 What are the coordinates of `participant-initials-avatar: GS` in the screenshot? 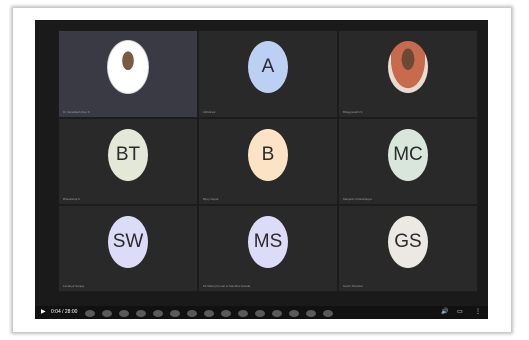 It's located at (408, 241).